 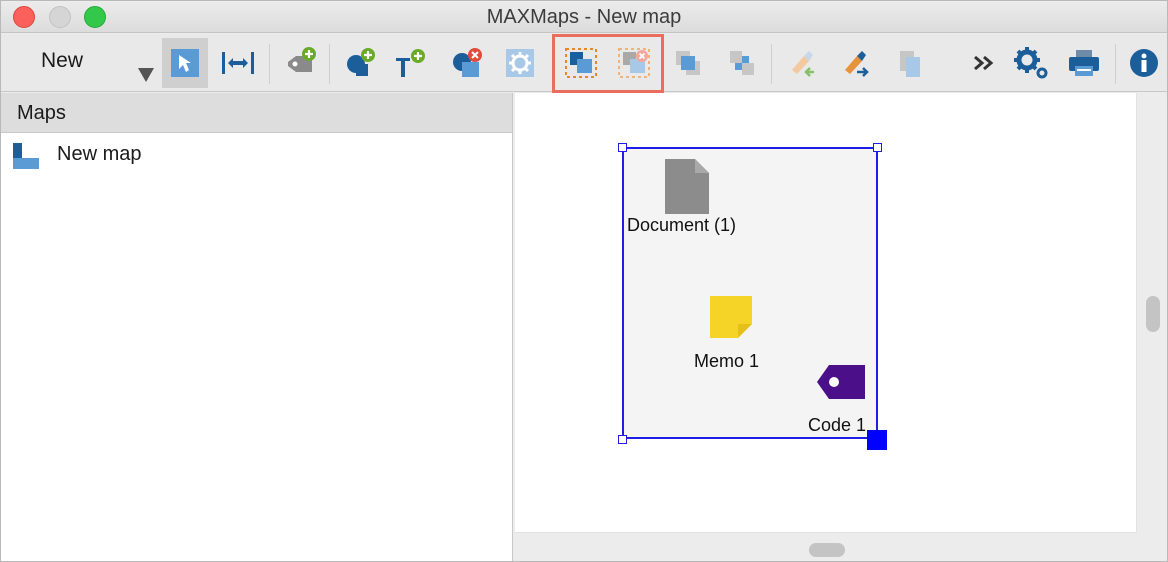 I want to click on bring-to-front-button, so click(x=688, y=63).